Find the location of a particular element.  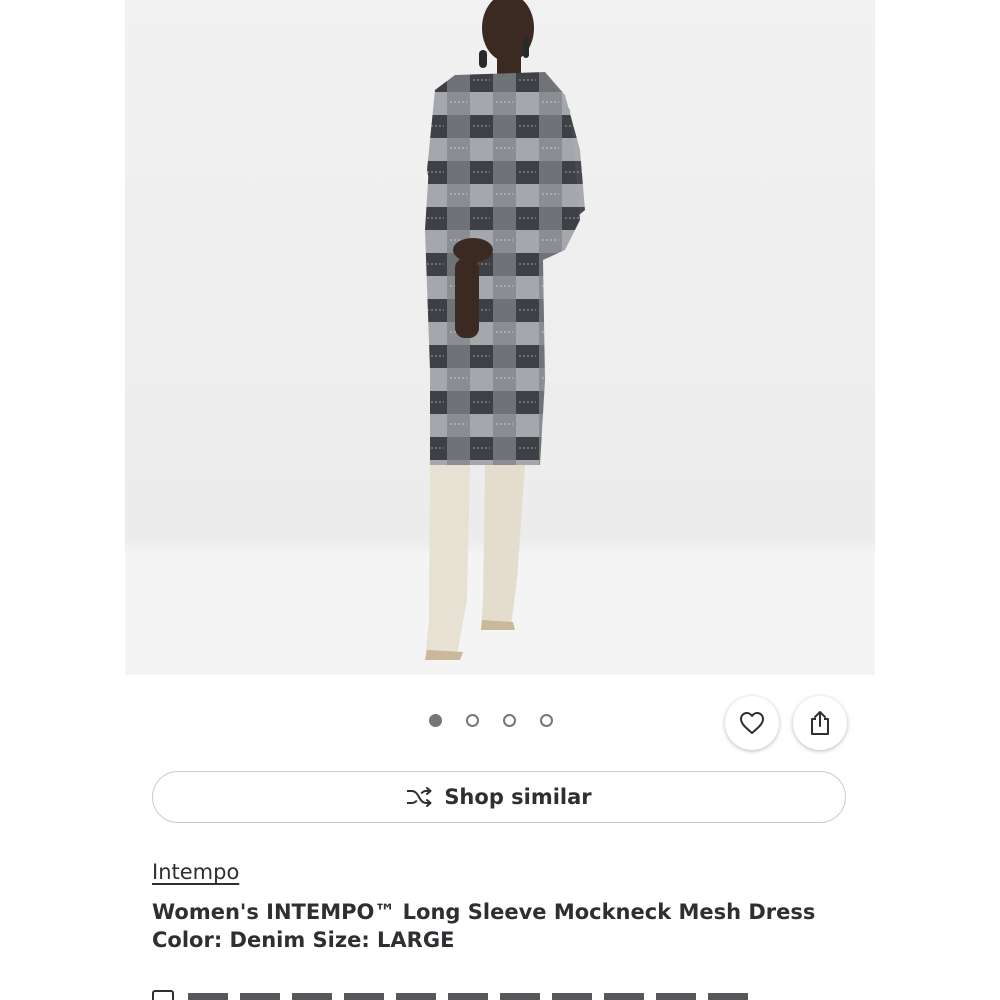

share-icon is located at coordinates (820, 723).